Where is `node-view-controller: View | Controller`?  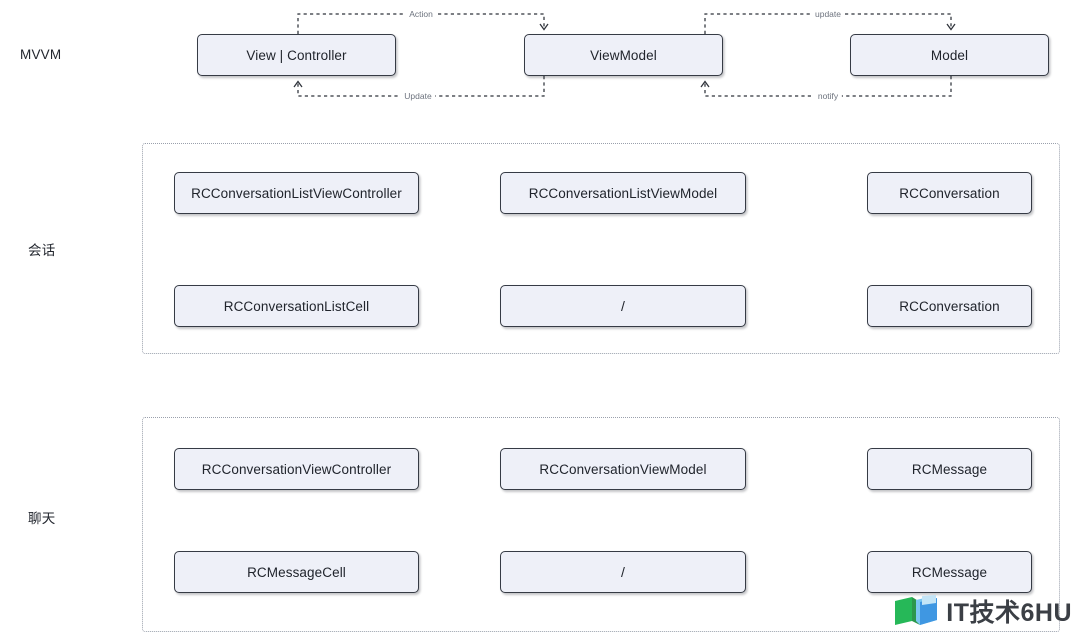 node-view-controller: View | Controller is located at coordinates (296, 55).